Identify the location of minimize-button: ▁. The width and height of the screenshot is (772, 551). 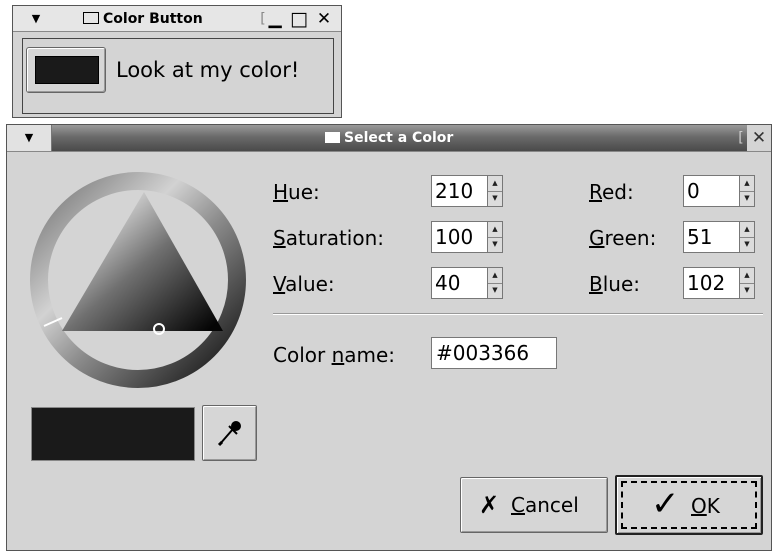
(275, 19).